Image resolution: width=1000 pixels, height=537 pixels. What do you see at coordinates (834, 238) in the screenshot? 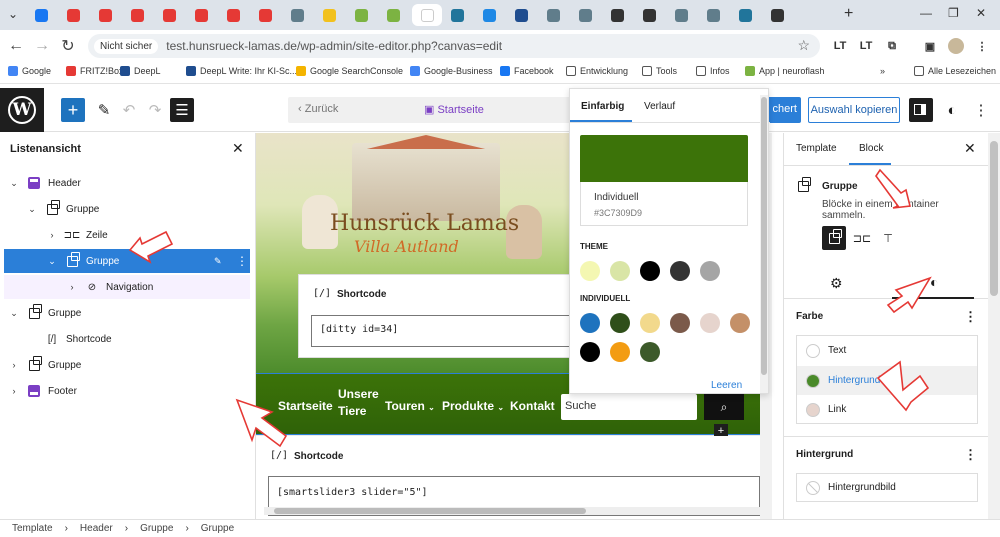
I see `group-variation-button` at bounding box center [834, 238].